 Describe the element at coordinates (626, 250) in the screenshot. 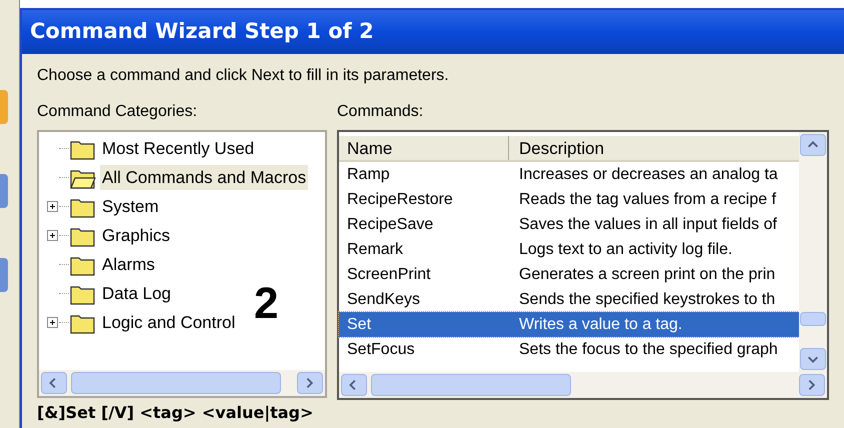

I see `description-cell-text: Logs text to an activity log file.` at that location.